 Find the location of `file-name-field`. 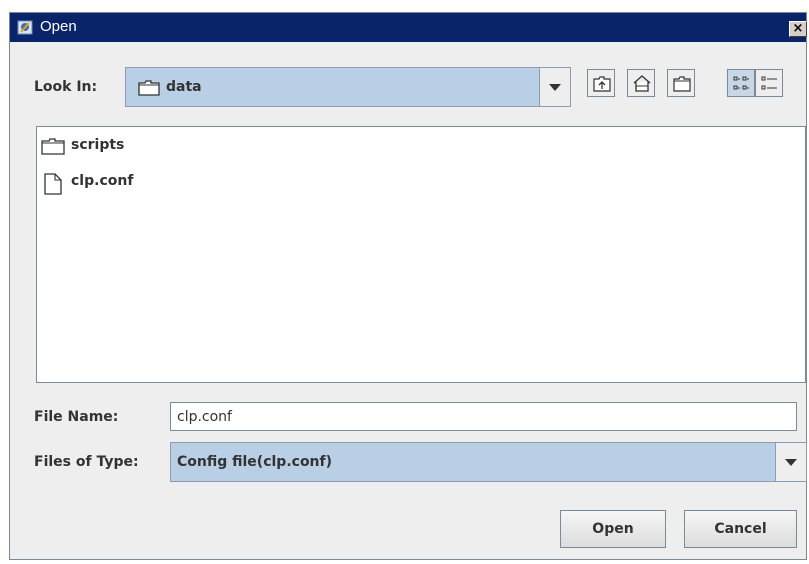

file-name-field is located at coordinates (483, 416).